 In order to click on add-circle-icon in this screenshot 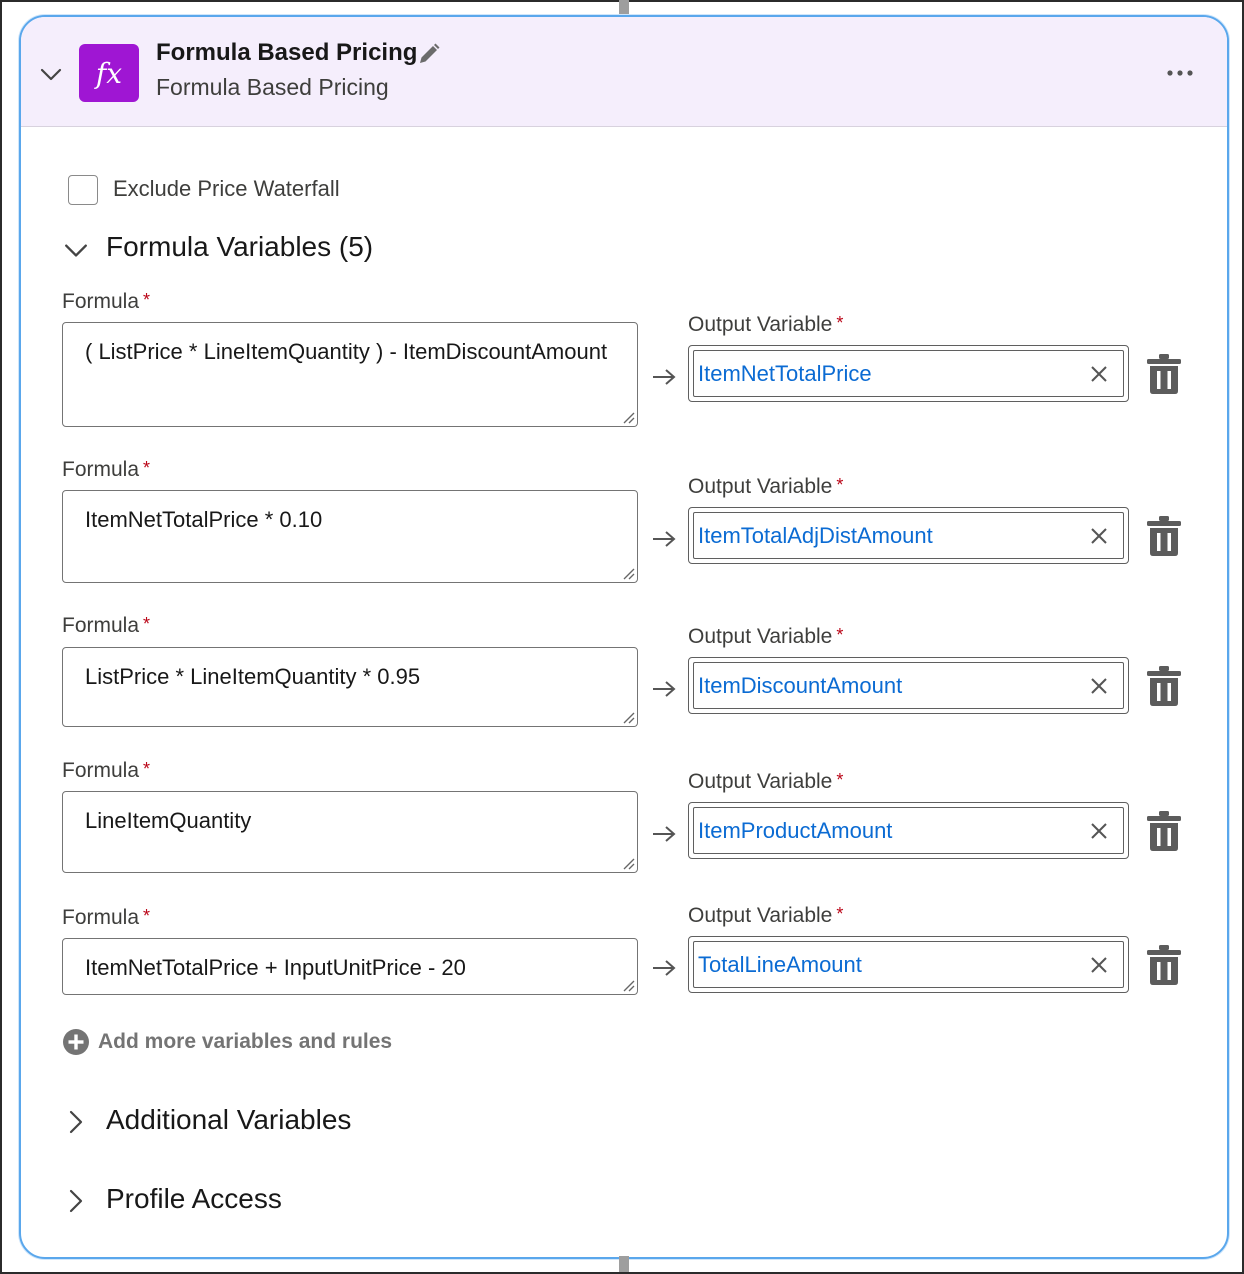, I will do `click(76, 1042)`.